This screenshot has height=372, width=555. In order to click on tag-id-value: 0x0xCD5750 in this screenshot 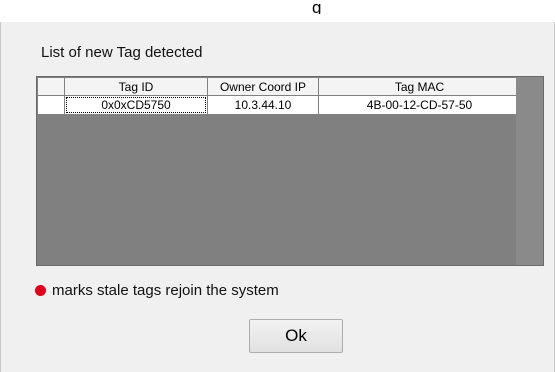, I will do `click(136, 105)`.